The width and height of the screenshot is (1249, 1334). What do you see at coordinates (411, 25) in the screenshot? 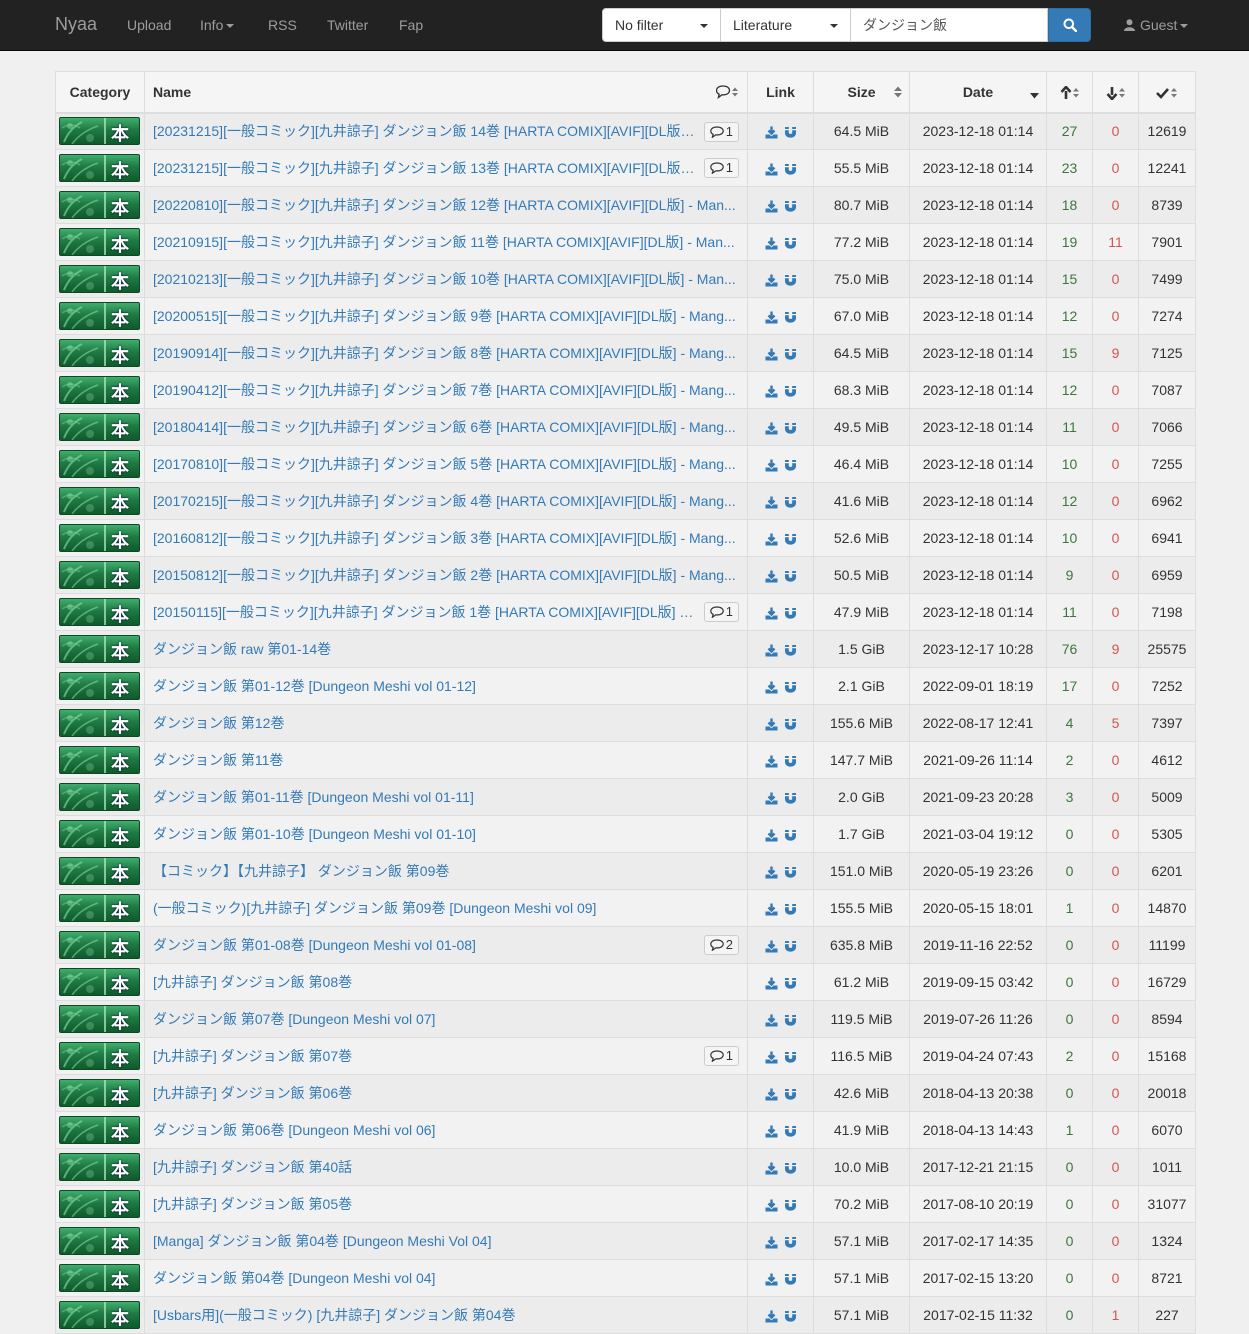
I see `nav-fap: Fap` at bounding box center [411, 25].